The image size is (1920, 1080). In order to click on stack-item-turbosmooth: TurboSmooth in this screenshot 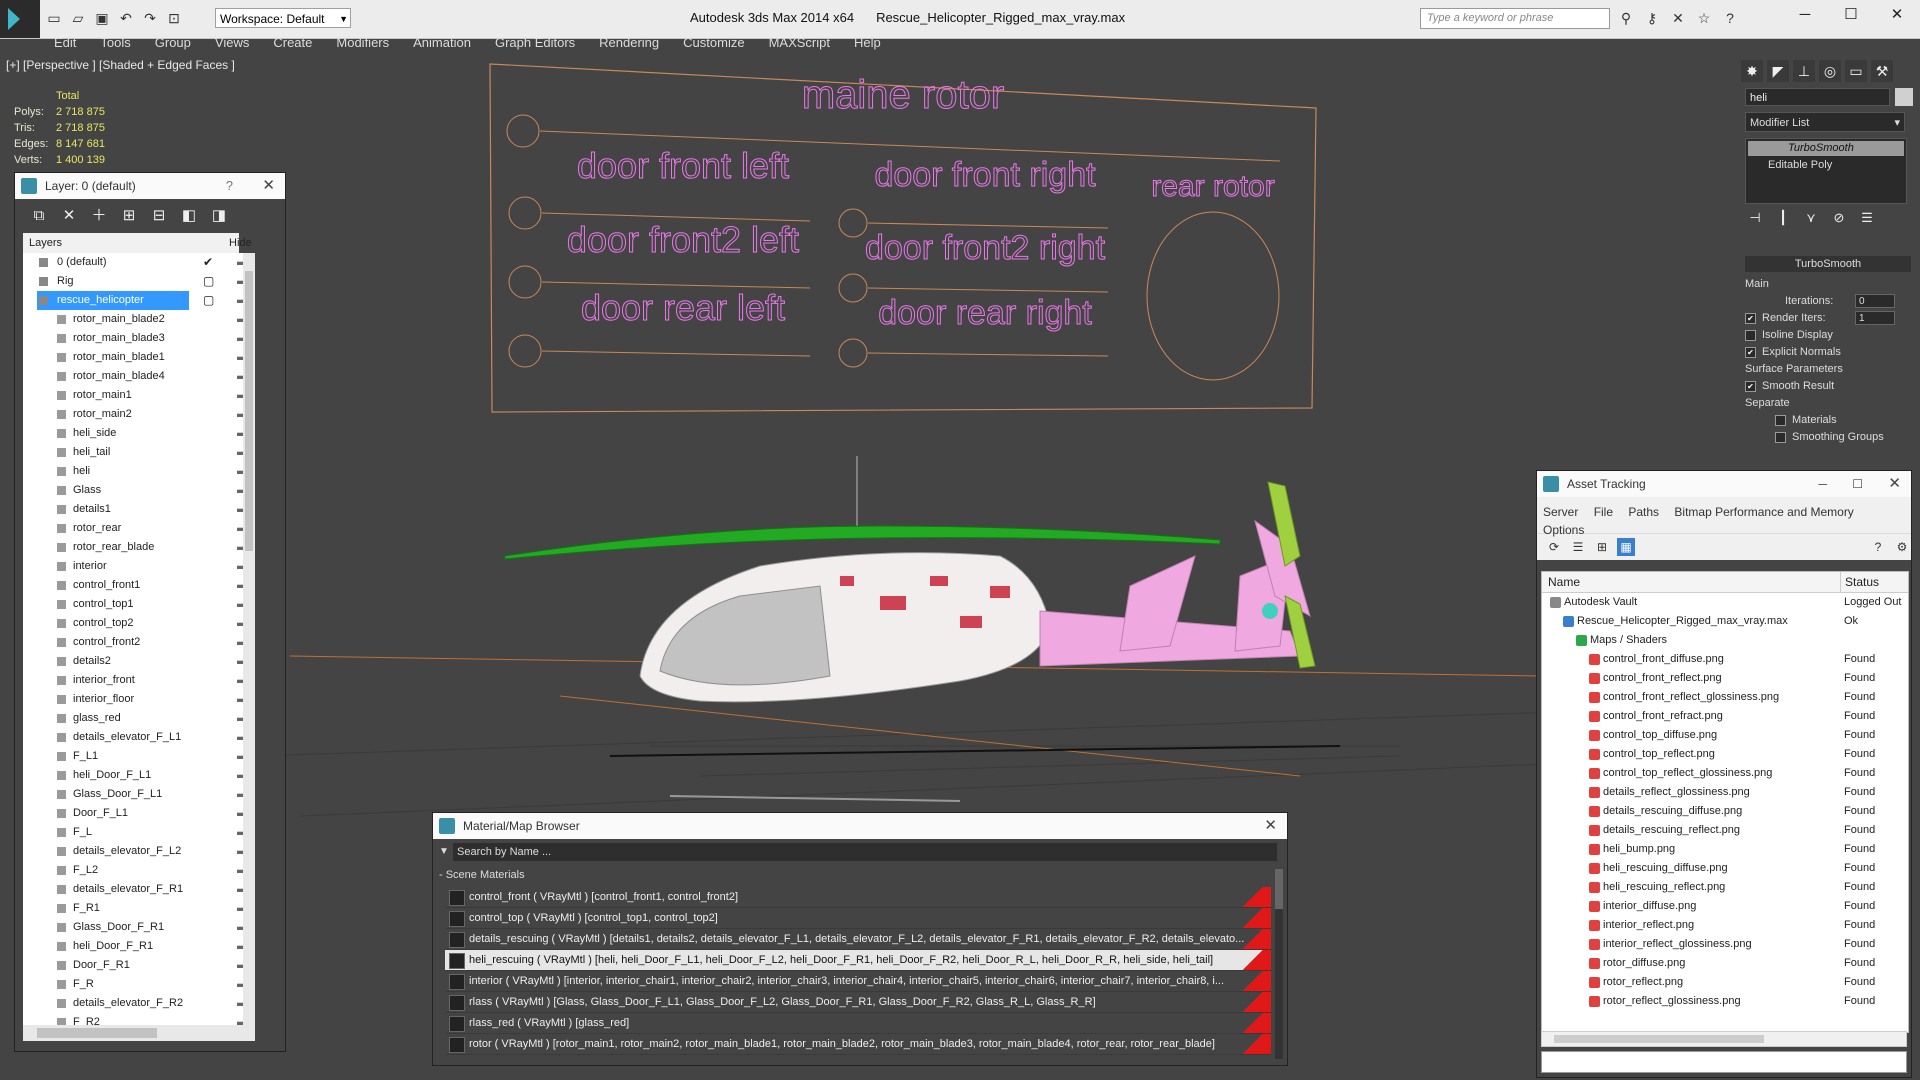, I will do `click(1826, 148)`.